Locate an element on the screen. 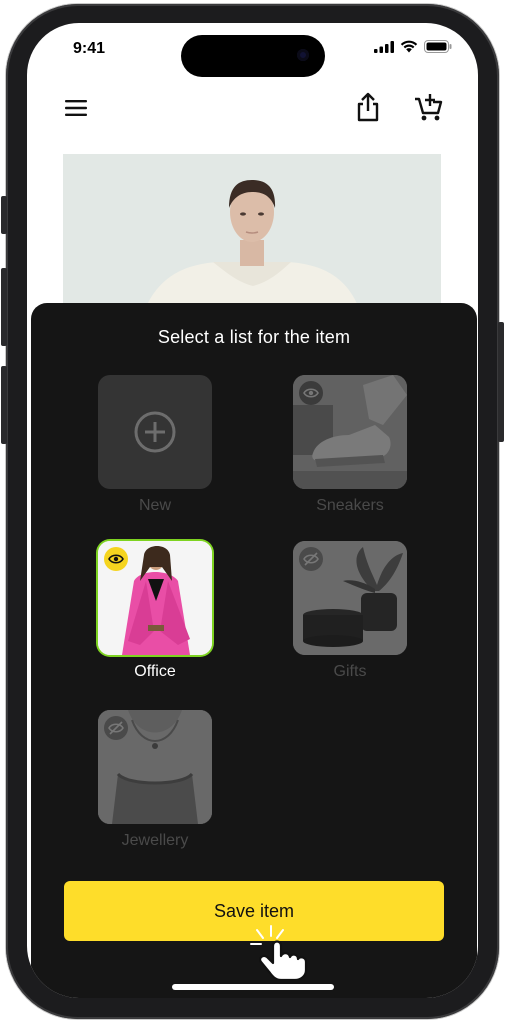 The image size is (505, 1023). cellular-signal-icon is located at coordinates (384, 46).